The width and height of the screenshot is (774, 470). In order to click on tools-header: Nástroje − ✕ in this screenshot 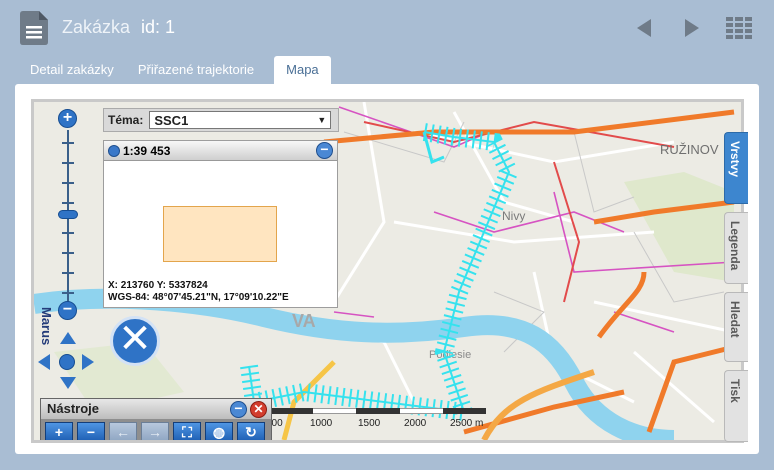, I will do `click(156, 409)`.